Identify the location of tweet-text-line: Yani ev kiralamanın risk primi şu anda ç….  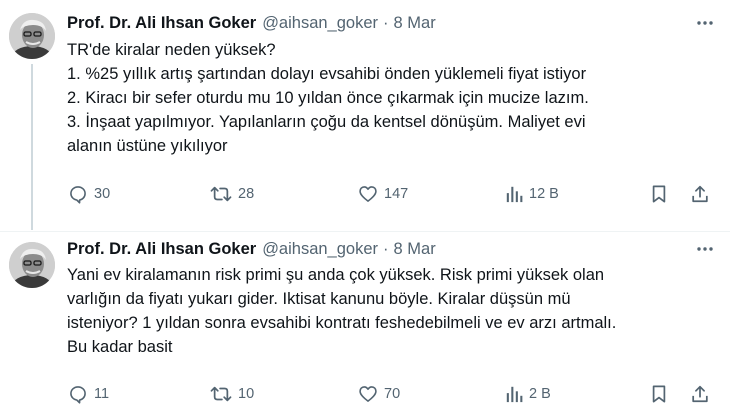
(336, 275).